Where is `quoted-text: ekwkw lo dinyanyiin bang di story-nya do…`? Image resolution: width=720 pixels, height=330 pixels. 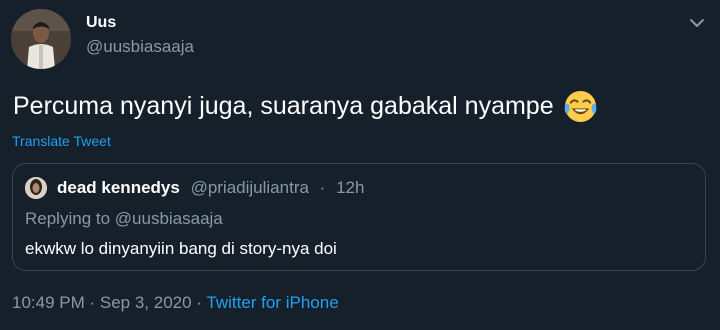 quoted-text: ekwkw lo dinyanyiin bang di story-nya do… is located at coordinates (181, 248).